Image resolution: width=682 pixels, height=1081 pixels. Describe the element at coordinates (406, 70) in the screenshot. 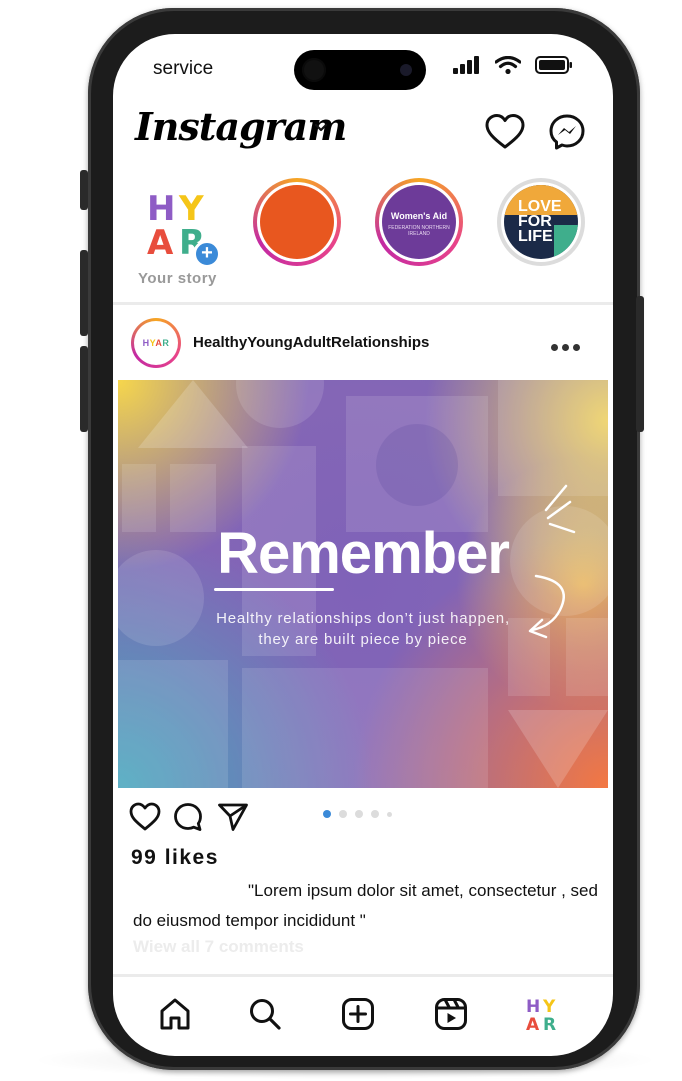

I see `sensor-icon` at that location.